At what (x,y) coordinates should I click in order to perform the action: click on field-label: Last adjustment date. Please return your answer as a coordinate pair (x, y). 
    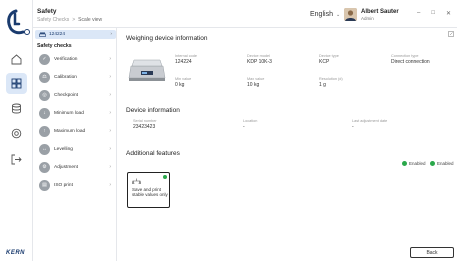
    Looking at the image, I should click on (370, 121).